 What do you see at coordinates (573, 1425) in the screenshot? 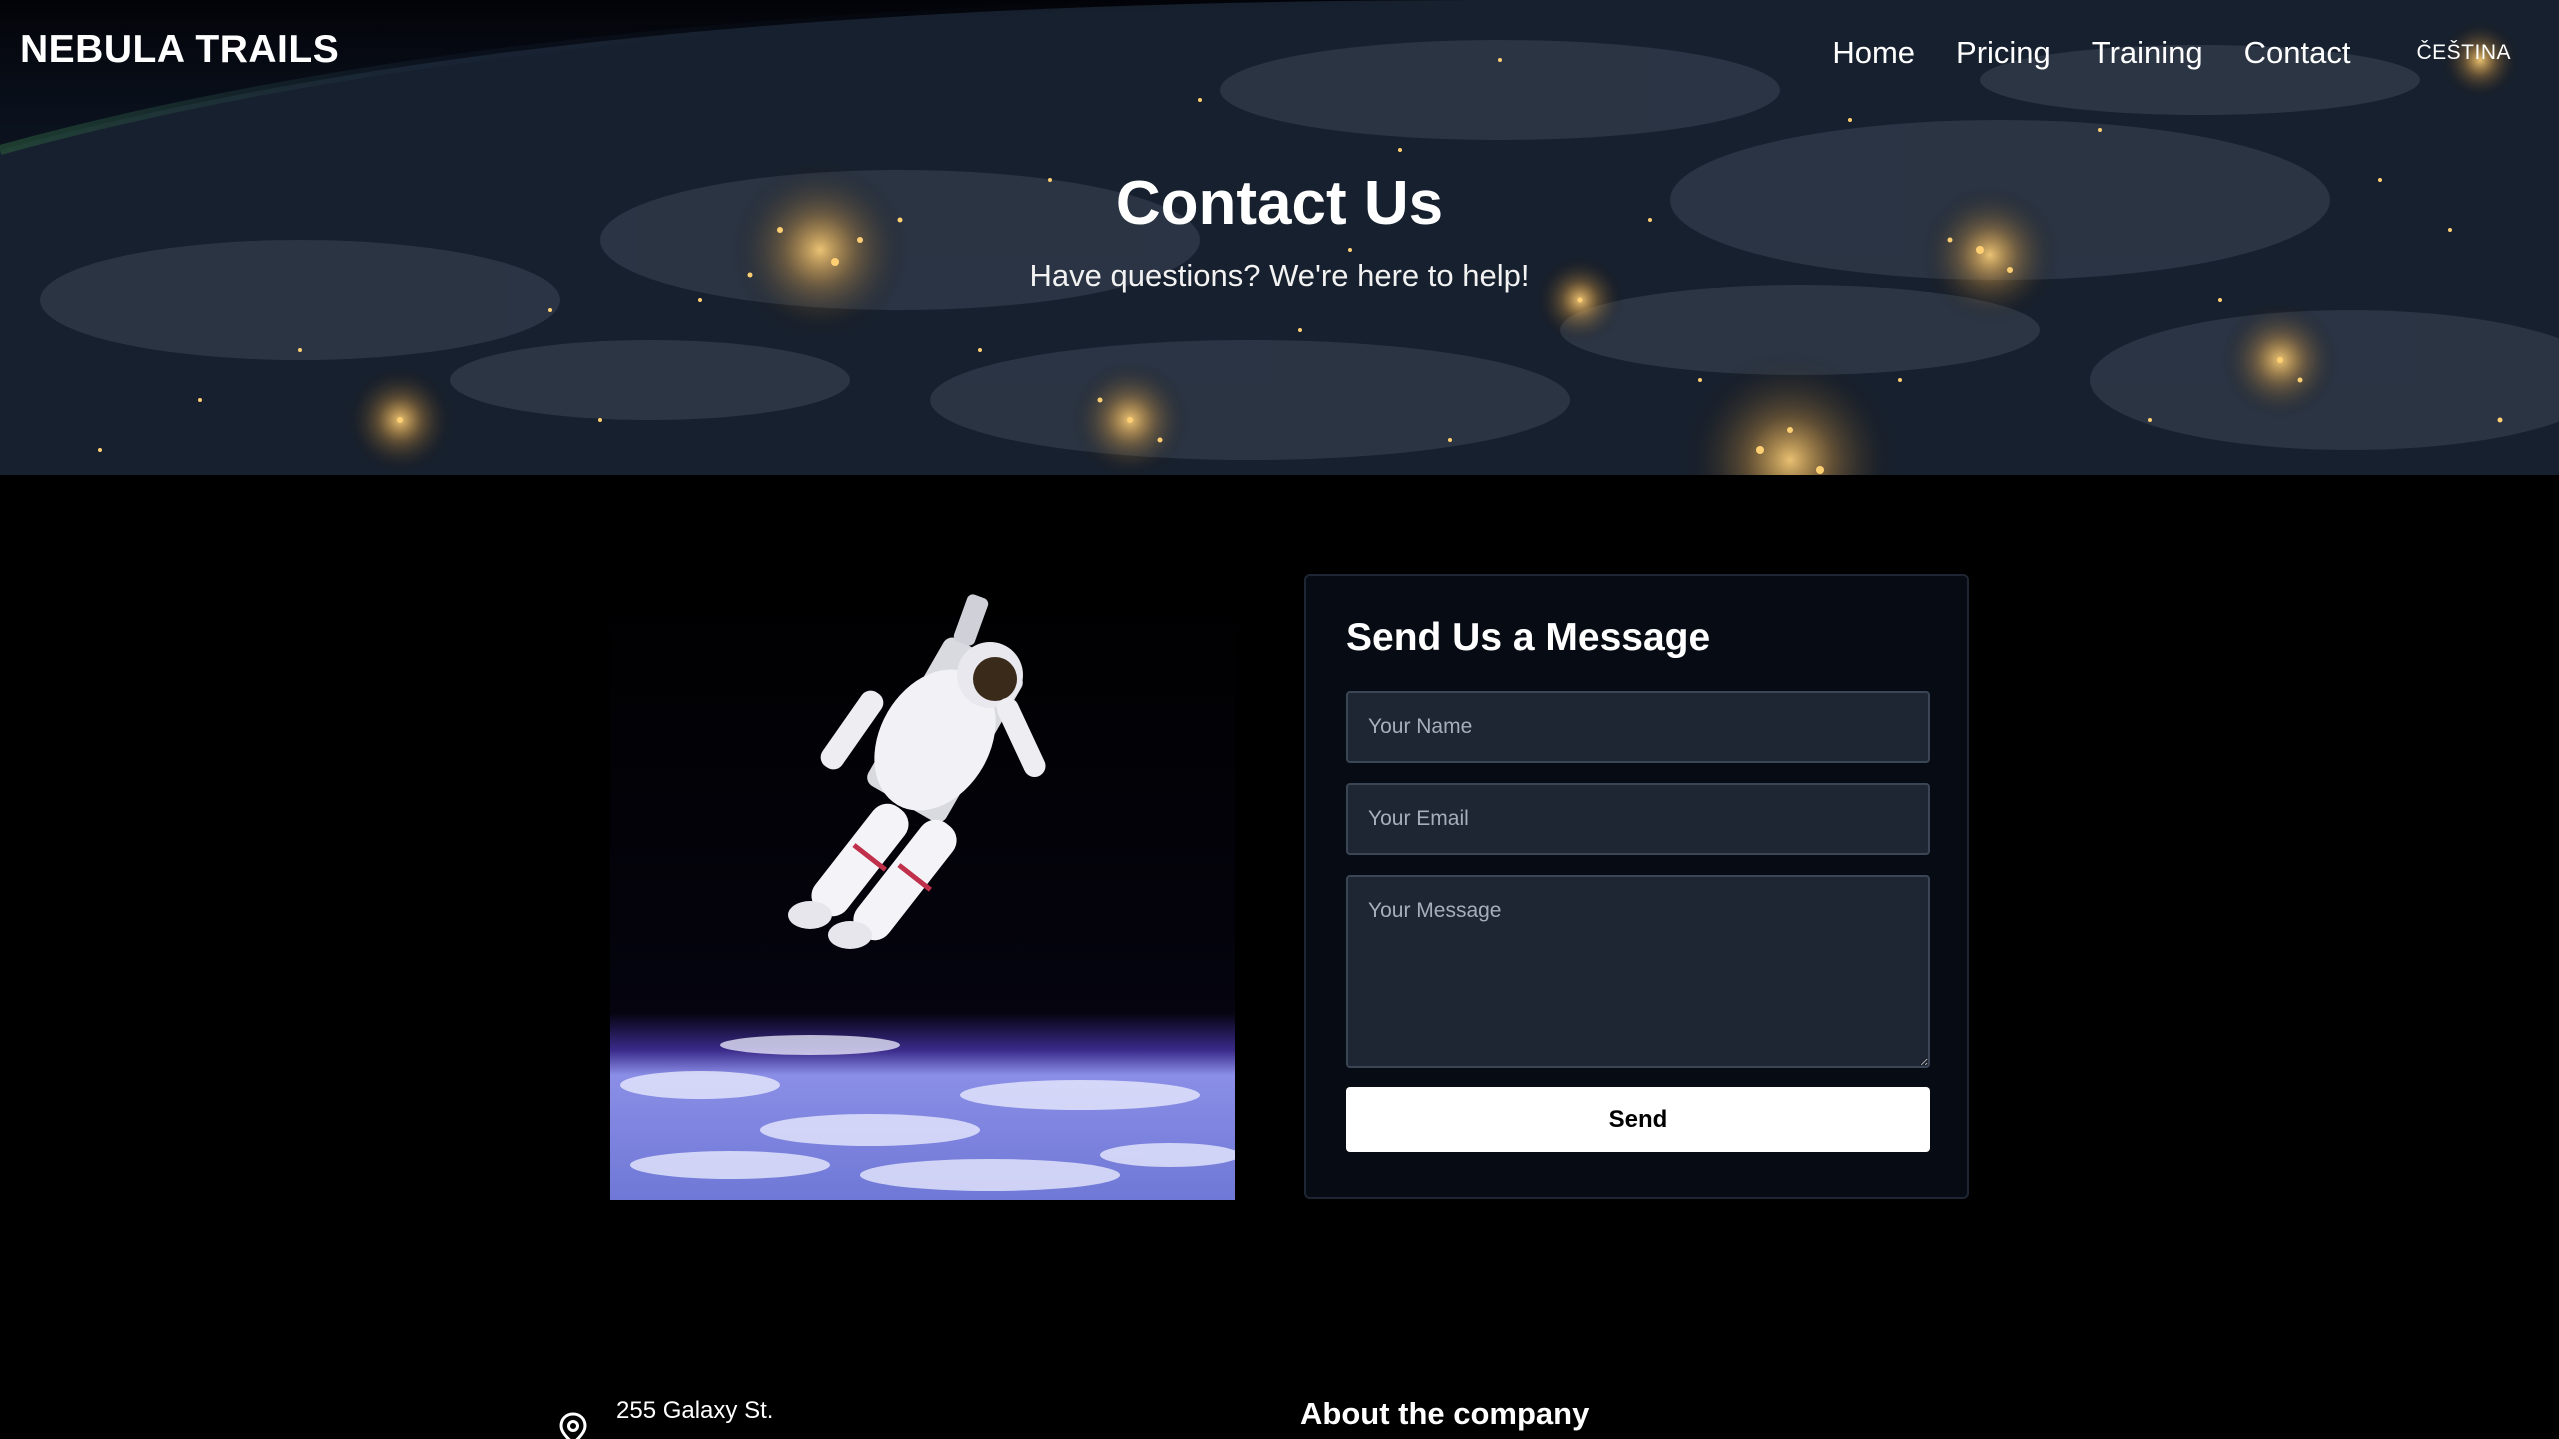
I see `location-pin-icon` at bounding box center [573, 1425].